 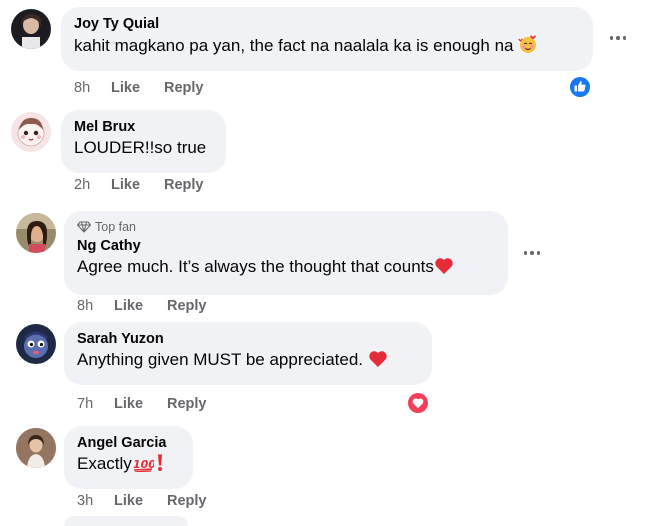 I want to click on diamond-icon, so click(x=84, y=227).